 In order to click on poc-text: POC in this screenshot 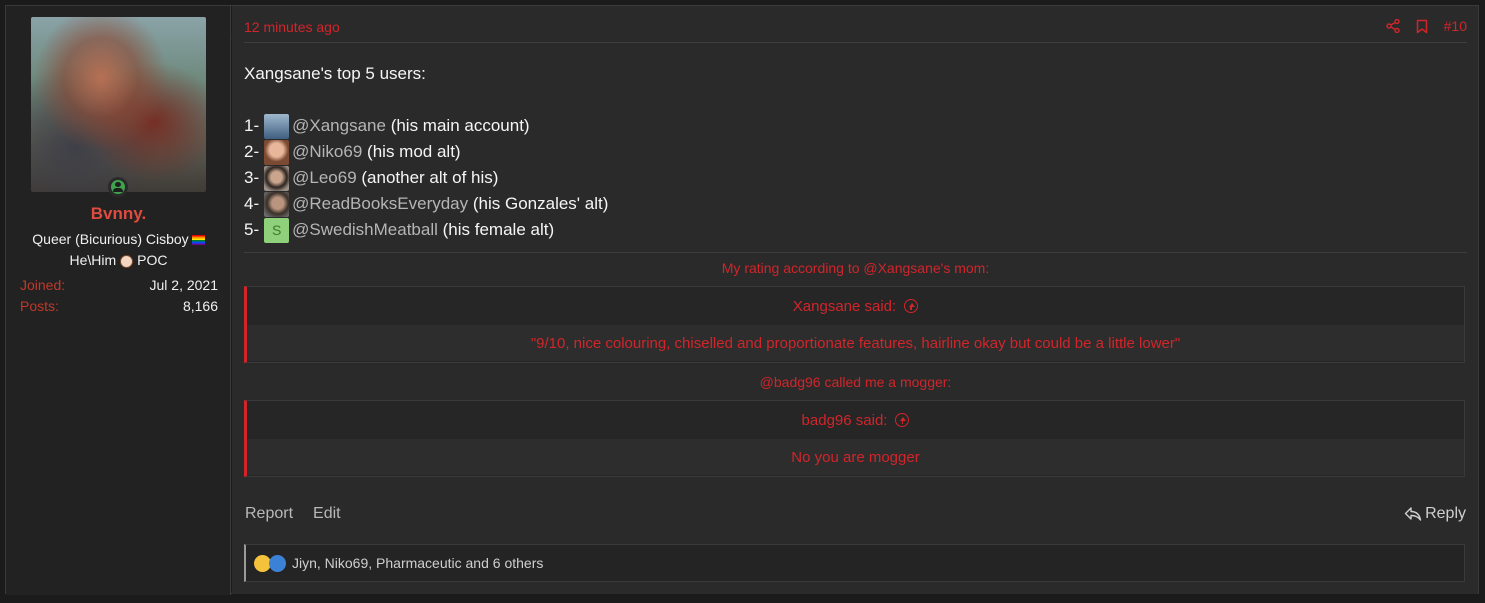, I will do `click(152, 260)`.